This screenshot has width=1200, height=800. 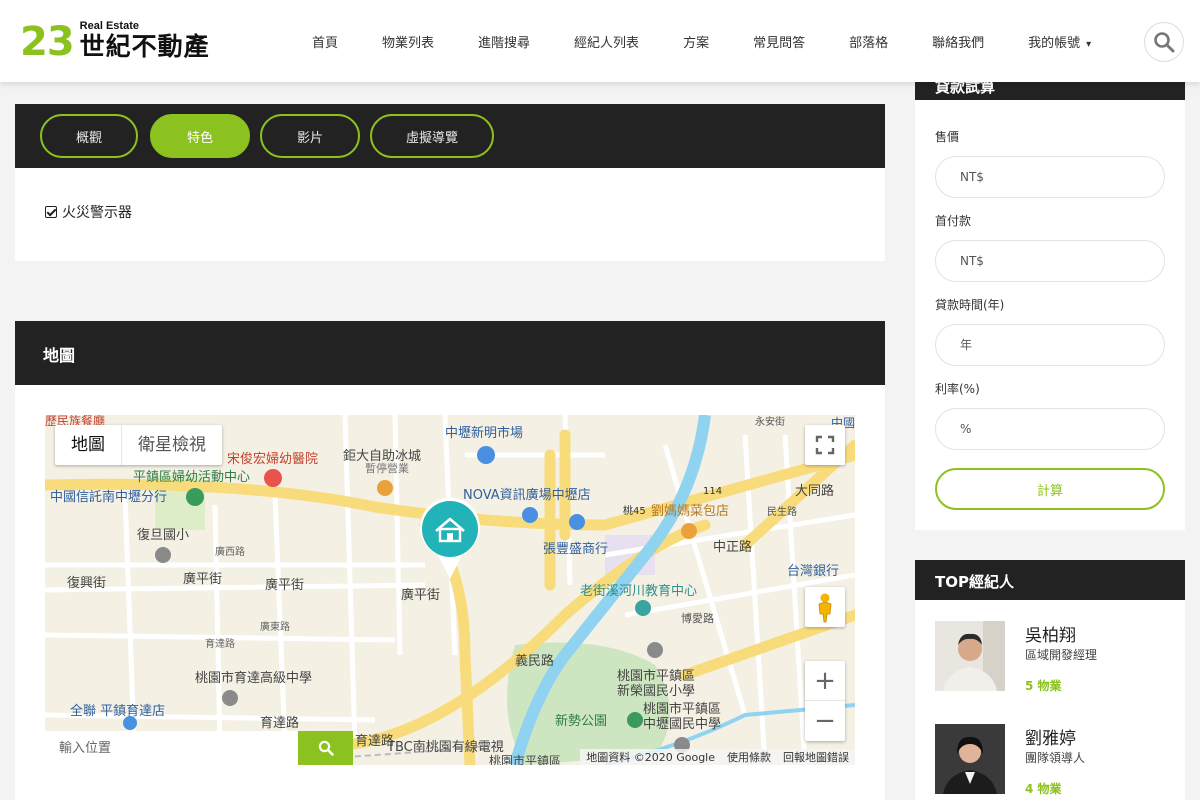 What do you see at coordinates (534, 661) in the screenshot?
I see `map-label: 義民路` at bounding box center [534, 661].